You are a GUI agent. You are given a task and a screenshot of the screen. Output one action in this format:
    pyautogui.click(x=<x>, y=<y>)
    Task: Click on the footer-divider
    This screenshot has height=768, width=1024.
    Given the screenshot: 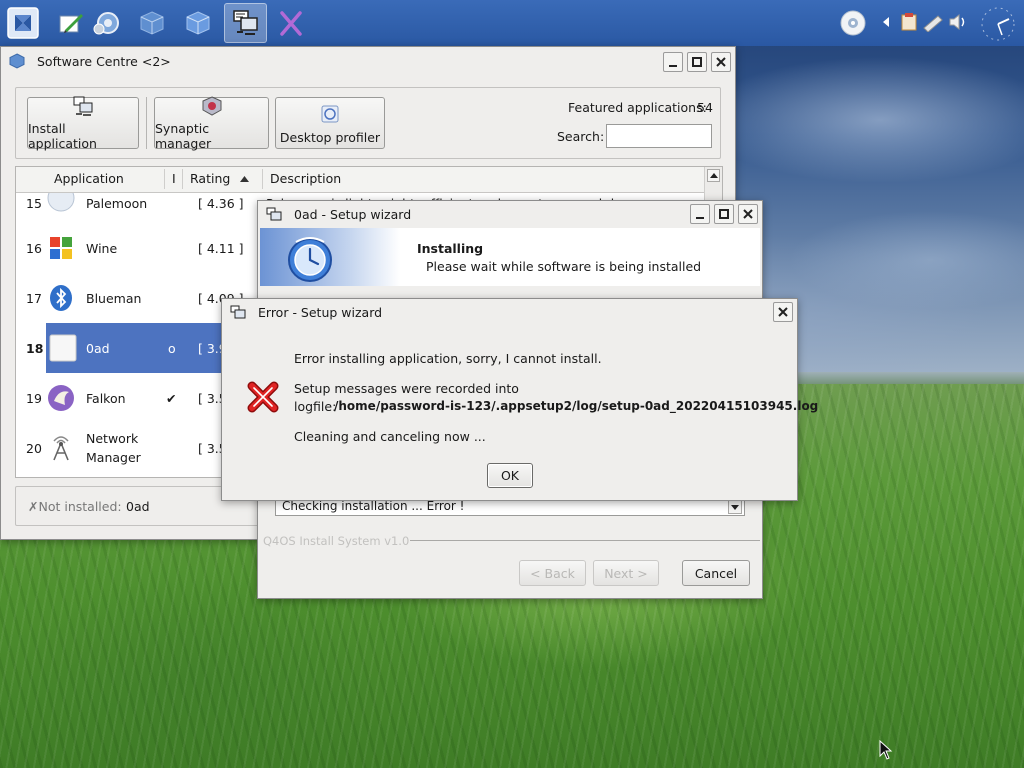 What is the action you would take?
    pyautogui.click(x=585, y=540)
    